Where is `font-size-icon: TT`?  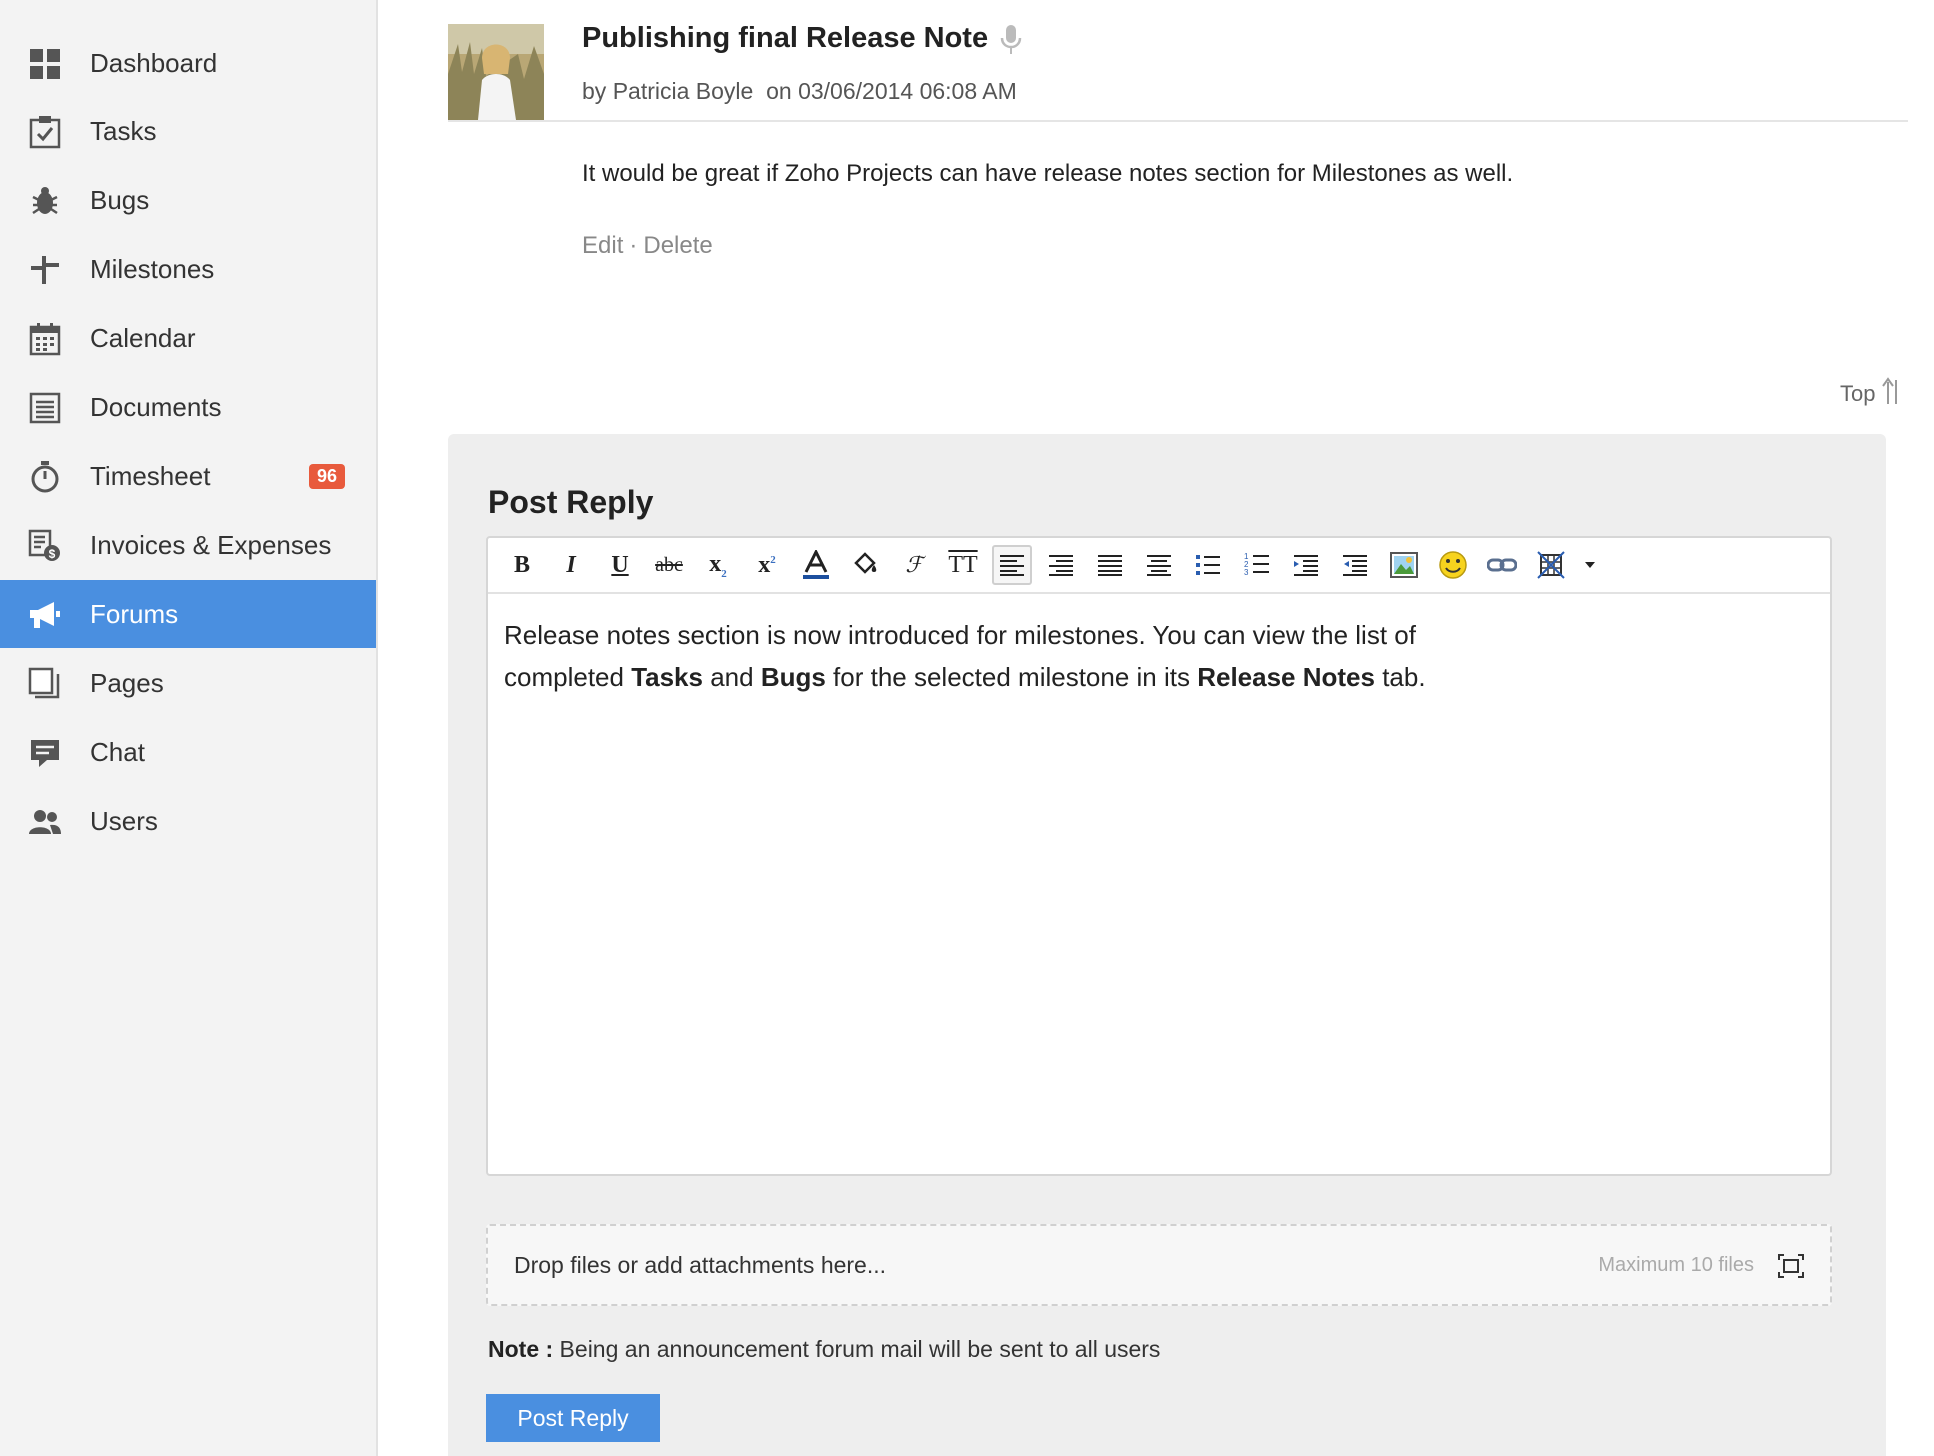
font-size-icon: TT is located at coordinates (963, 565).